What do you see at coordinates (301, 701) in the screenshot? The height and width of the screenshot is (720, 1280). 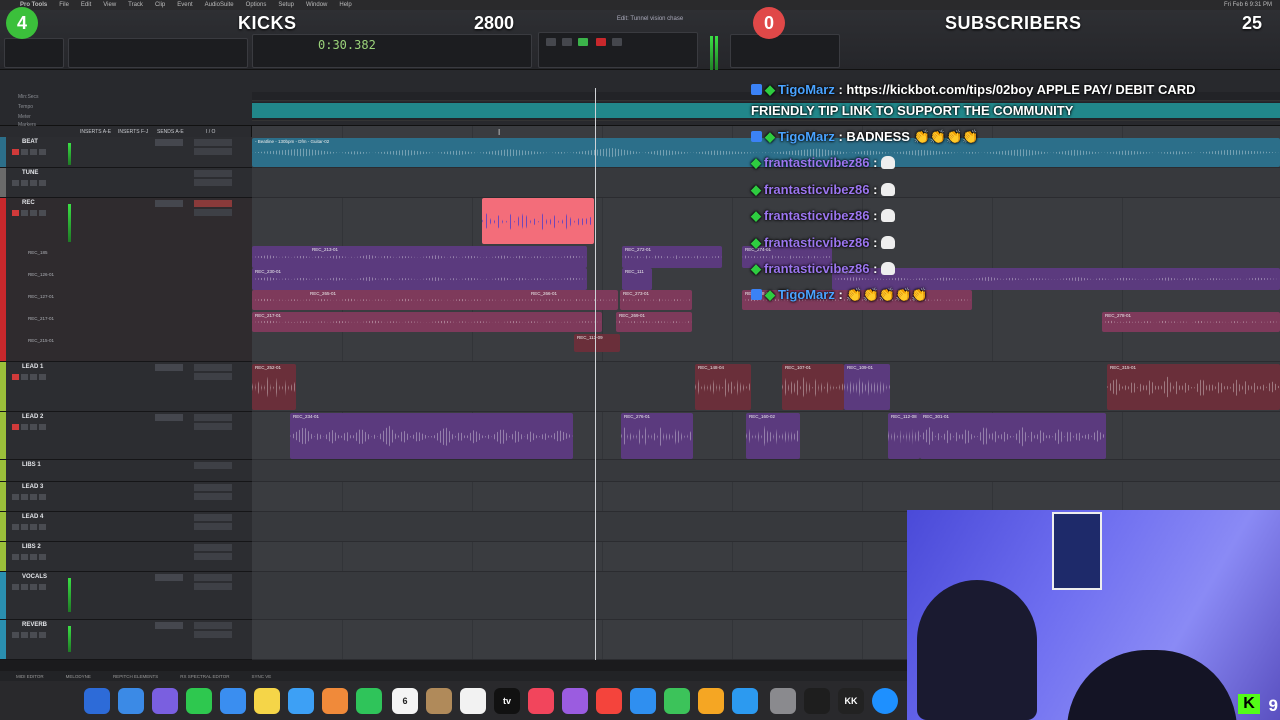 I see `maps-icon` at bounding box center [301, 701].